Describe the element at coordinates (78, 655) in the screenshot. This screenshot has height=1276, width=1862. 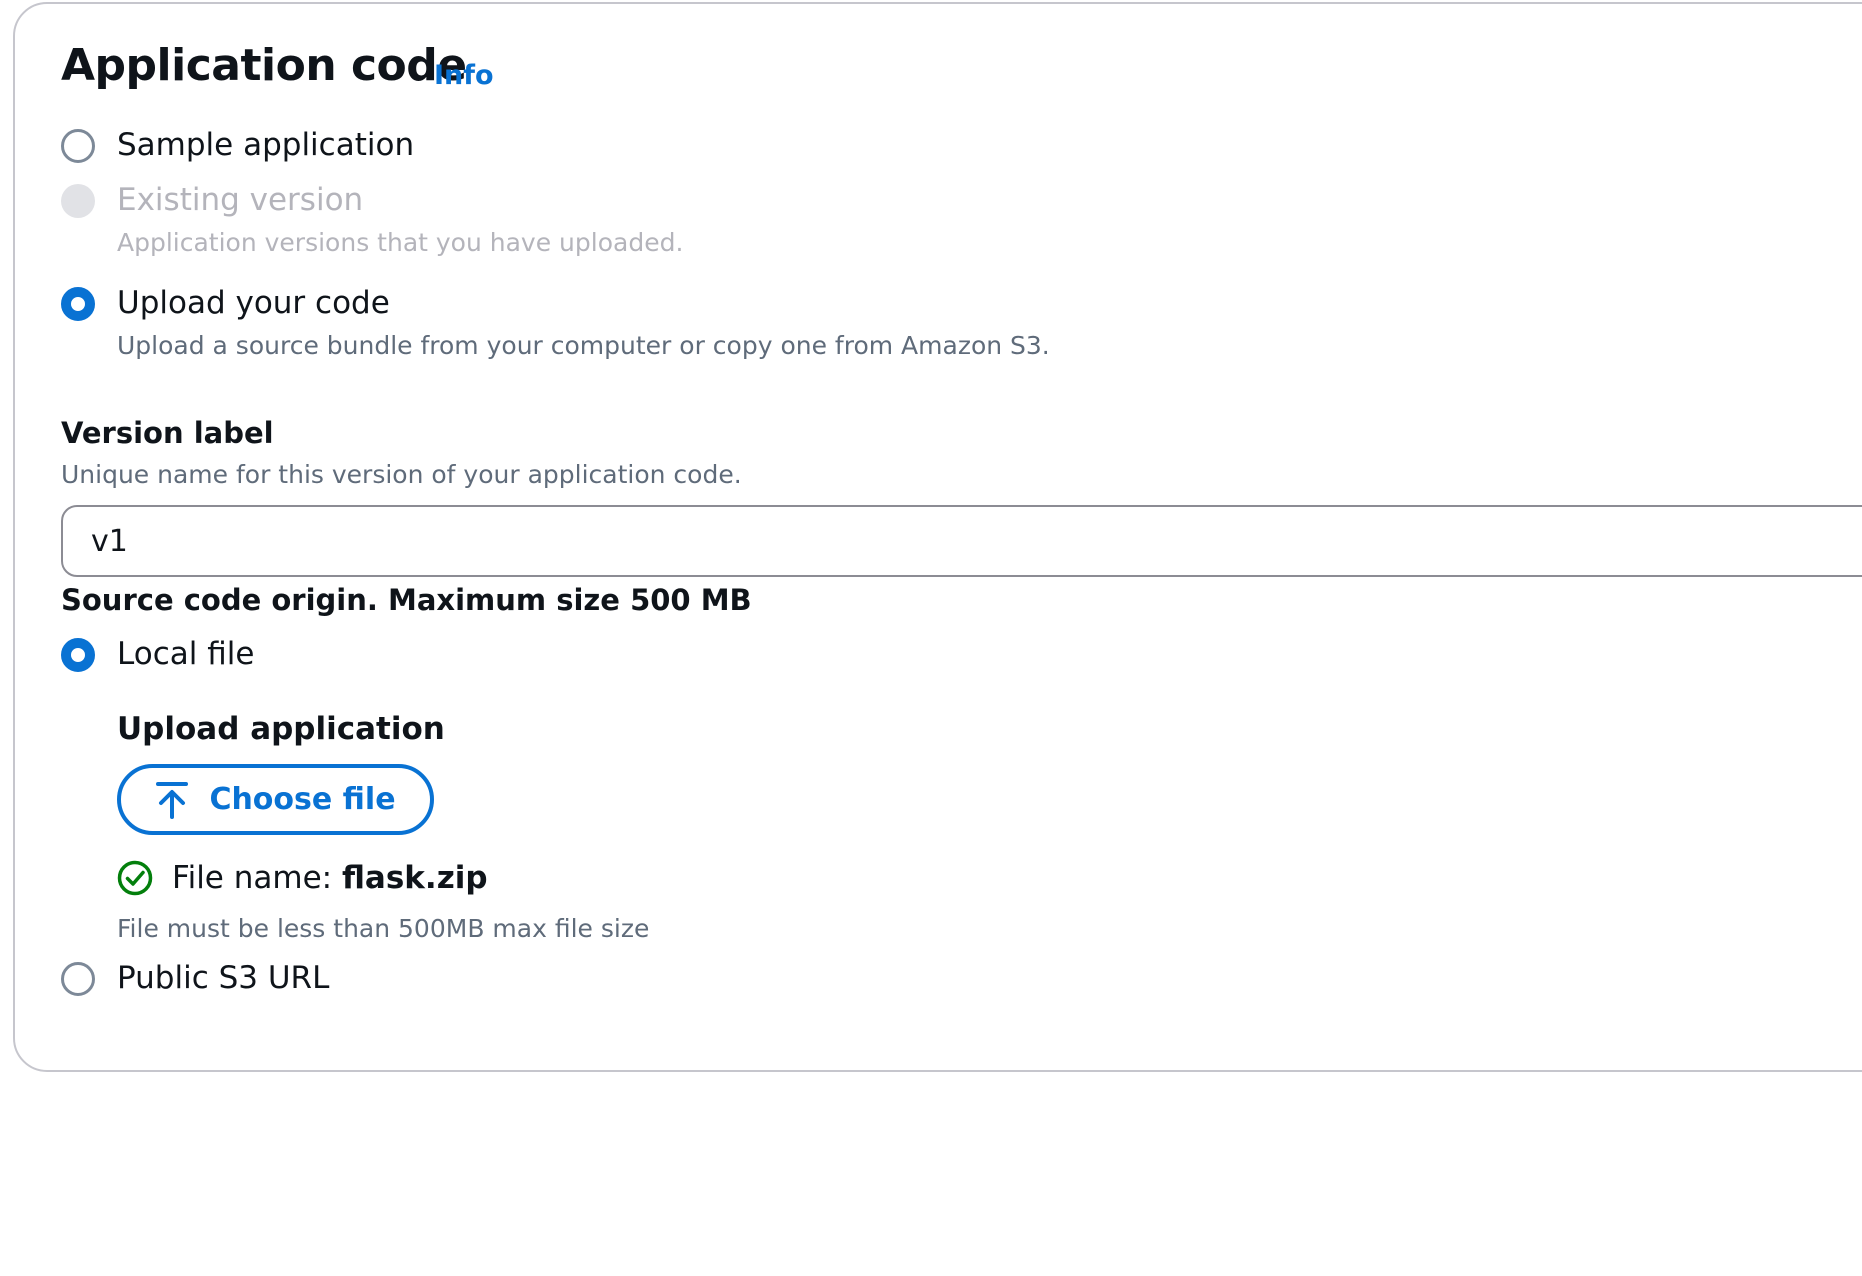
I see `radio-local-file` at that location.